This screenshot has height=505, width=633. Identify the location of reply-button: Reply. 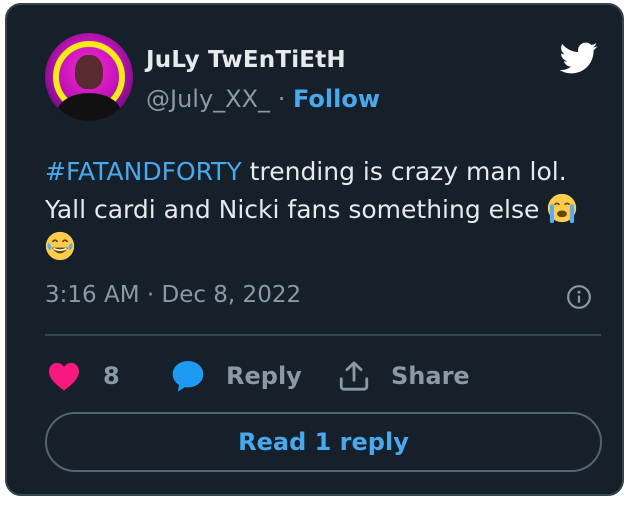
(236, 376).